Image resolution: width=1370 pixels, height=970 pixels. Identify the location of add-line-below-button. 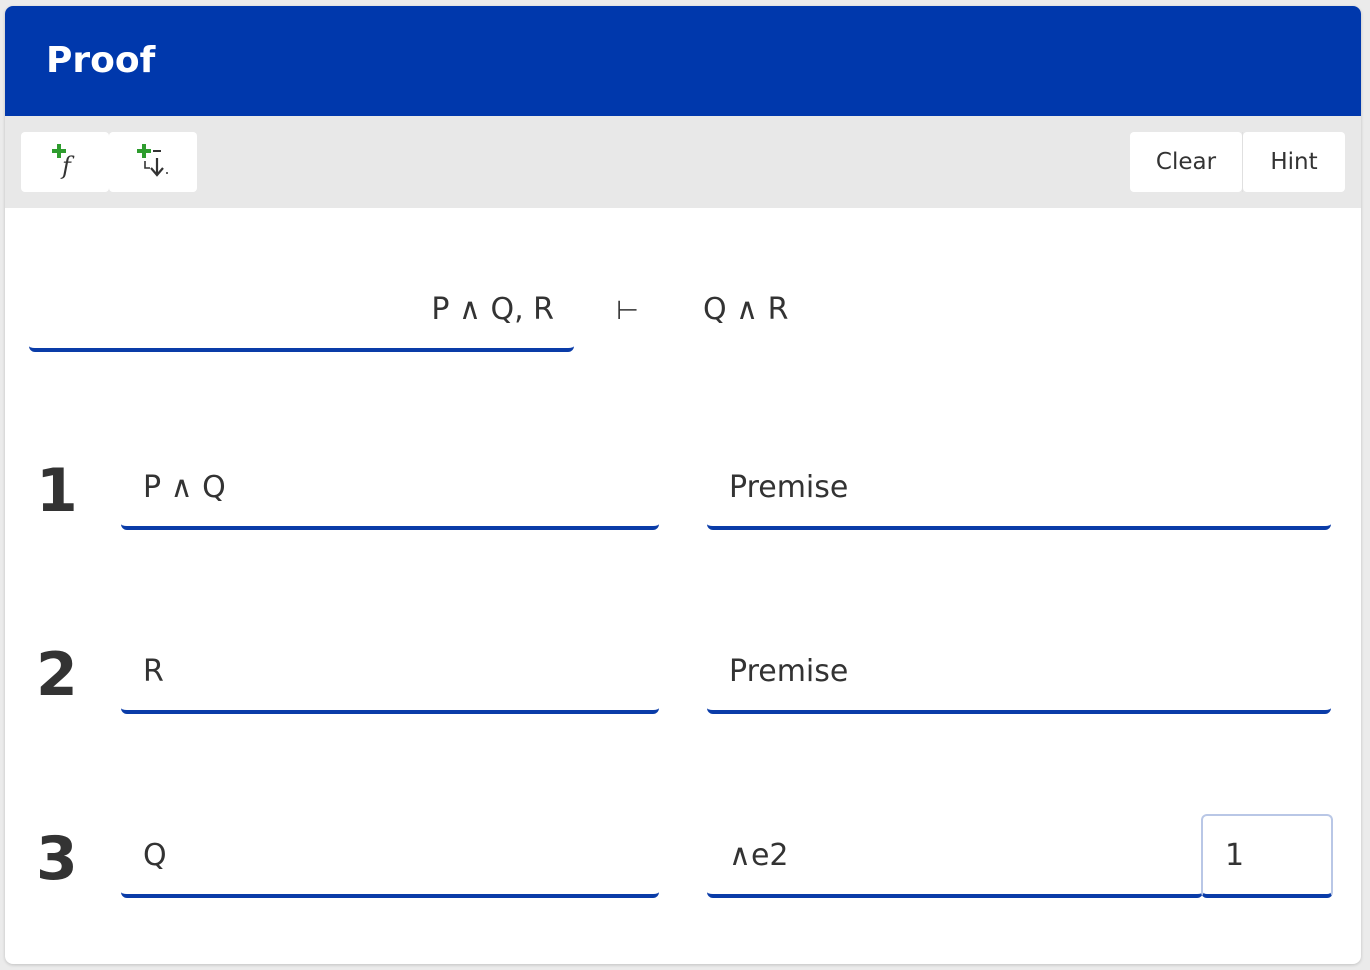
(153, 162).